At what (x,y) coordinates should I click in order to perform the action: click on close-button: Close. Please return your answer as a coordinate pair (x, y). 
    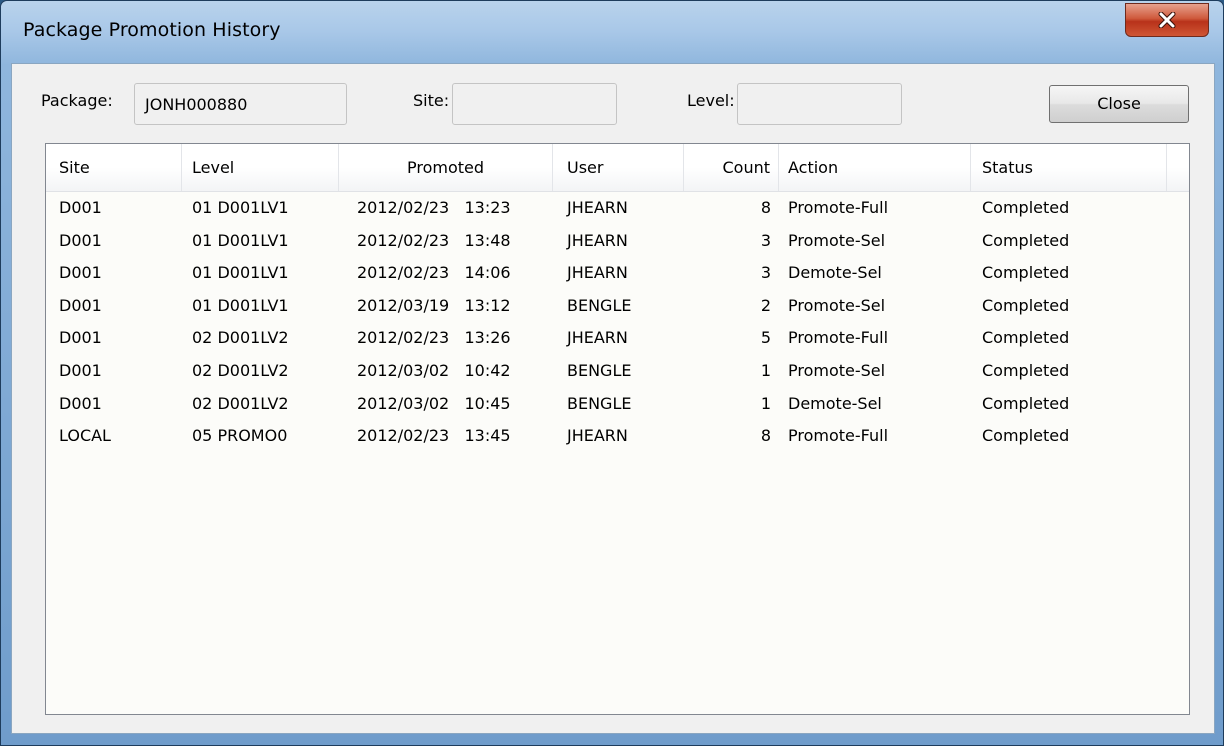
    Looking at the image, I should click on (1119, 104).